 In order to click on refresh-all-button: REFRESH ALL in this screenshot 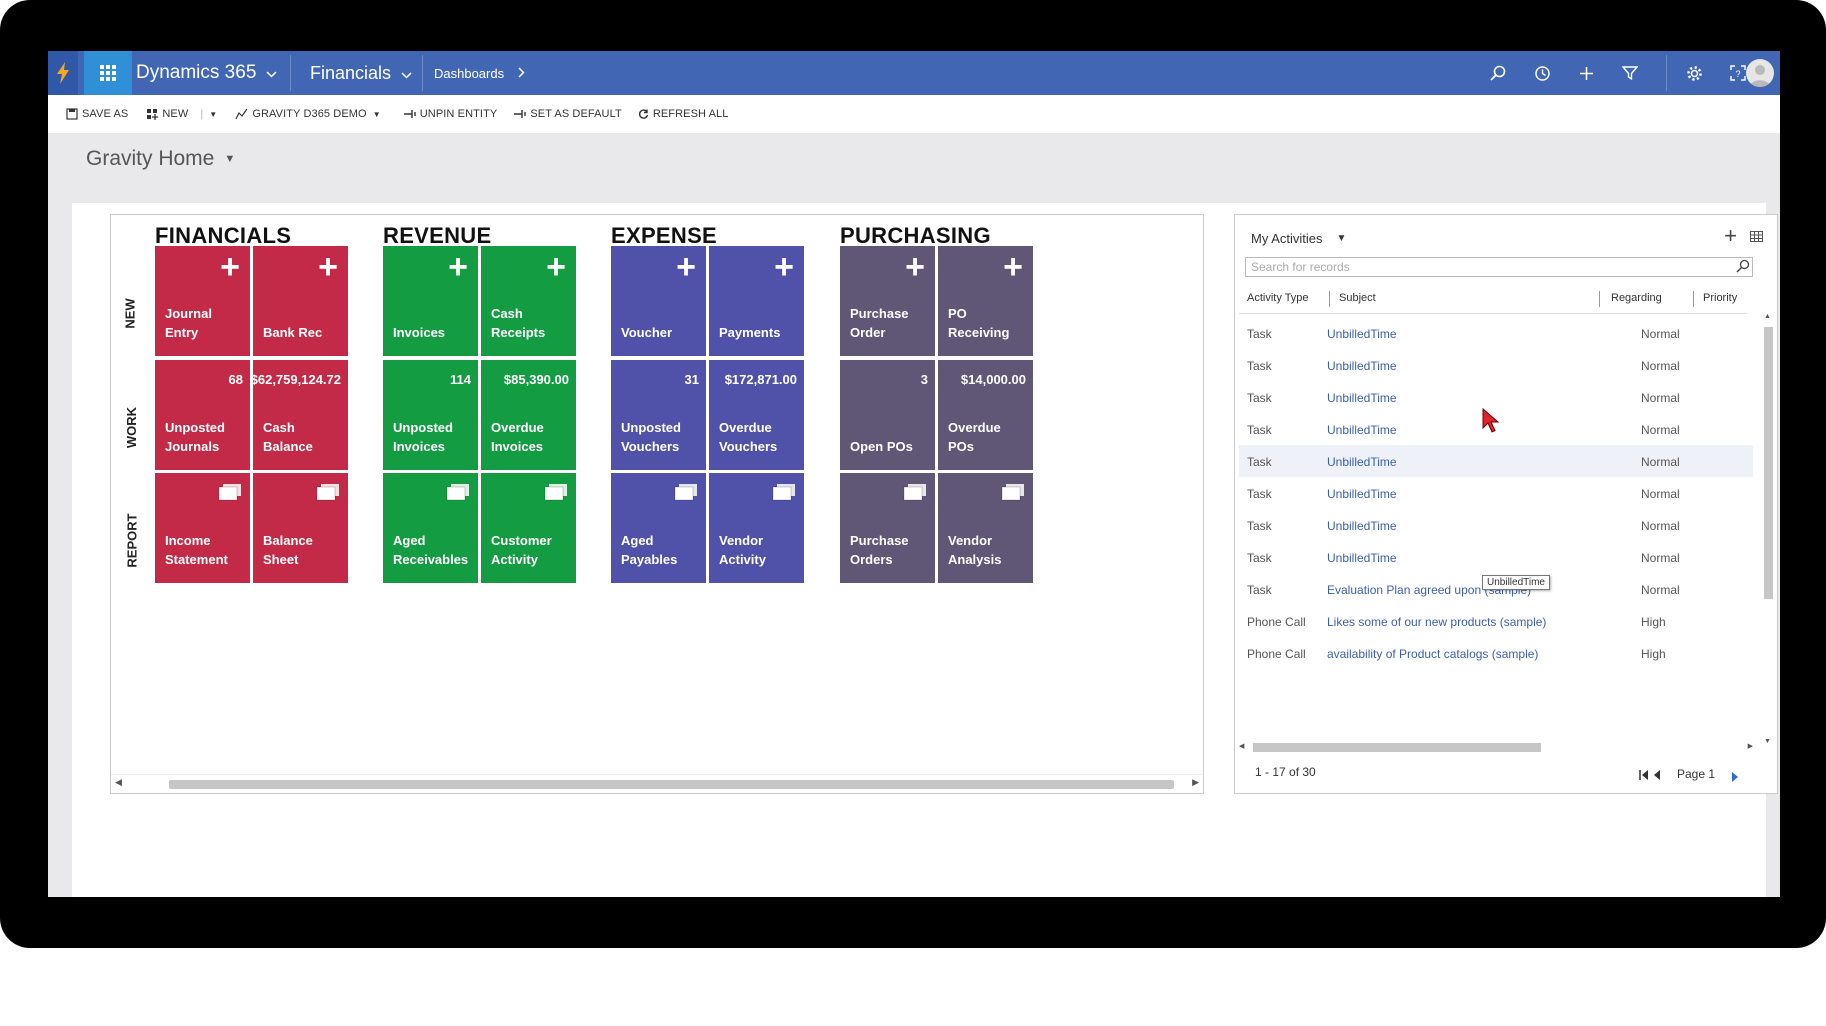, I will do `click(683, 114)`.